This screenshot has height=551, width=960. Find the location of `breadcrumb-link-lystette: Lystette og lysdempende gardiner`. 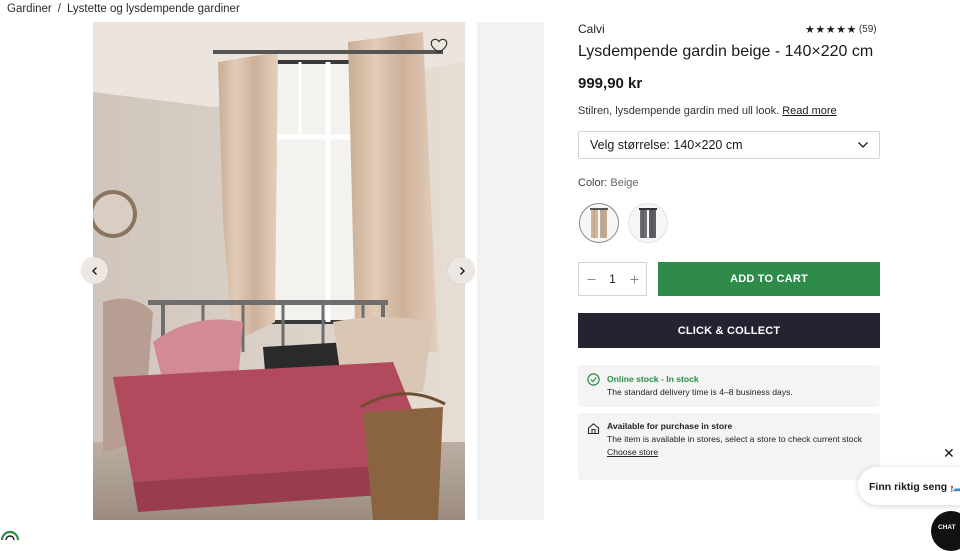

breadcrumb-link-lystette: Lystette og lysdempende gardiner is located at coordinates (153, 9).